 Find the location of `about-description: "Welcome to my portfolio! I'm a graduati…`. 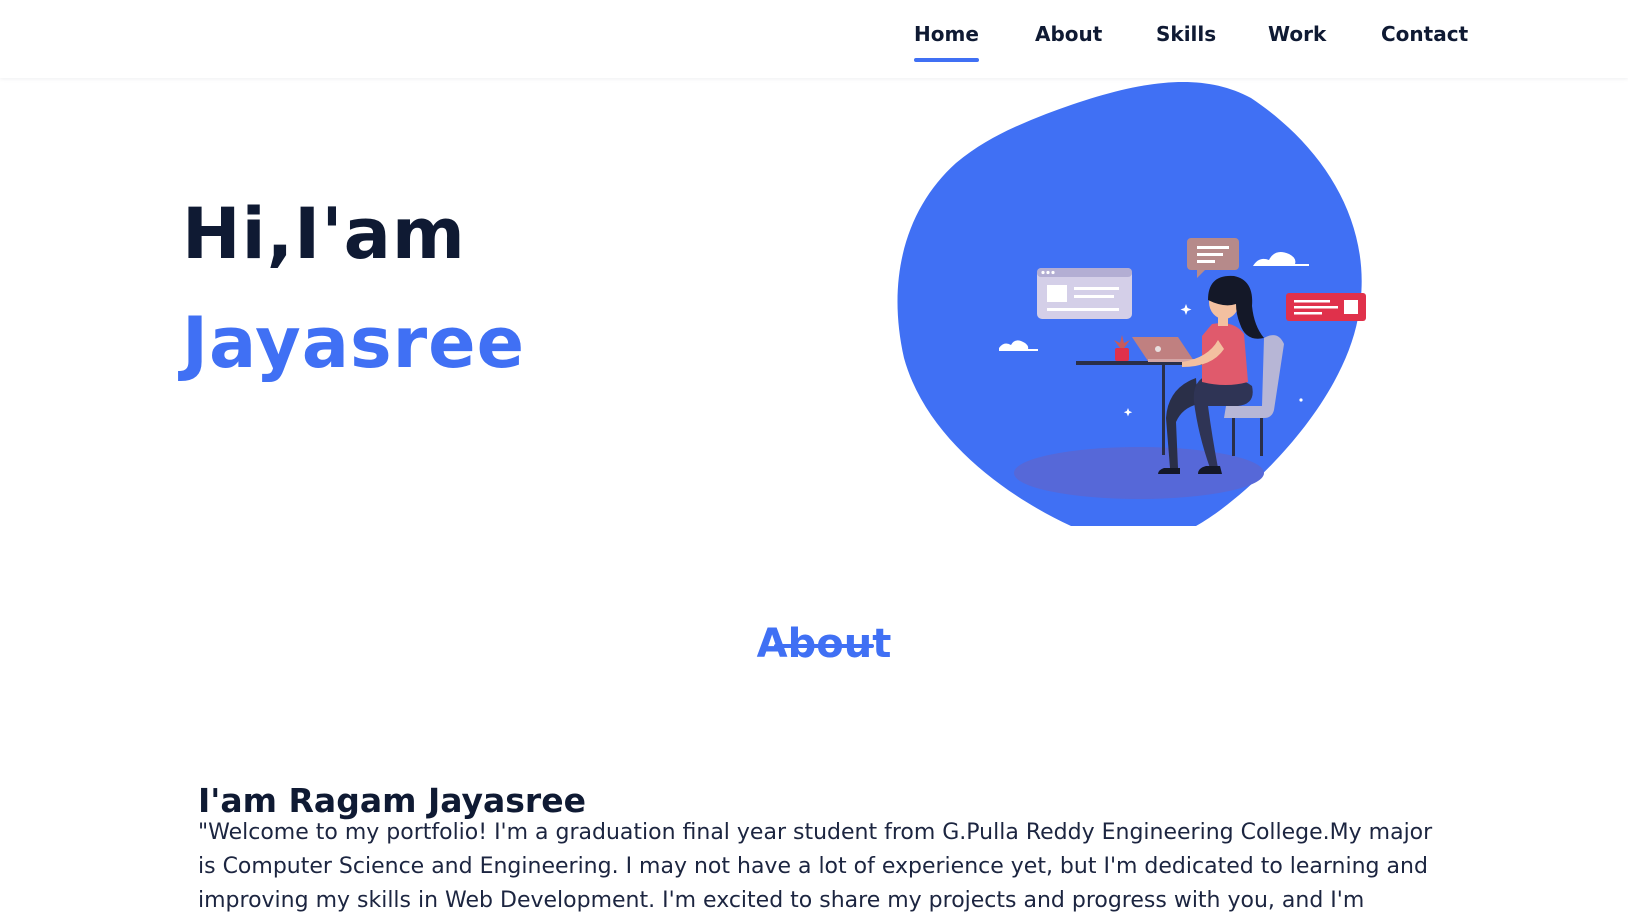

about-description: "Welcome to my portfolio! I'm a graduati… is located at coordinates (815, 866).